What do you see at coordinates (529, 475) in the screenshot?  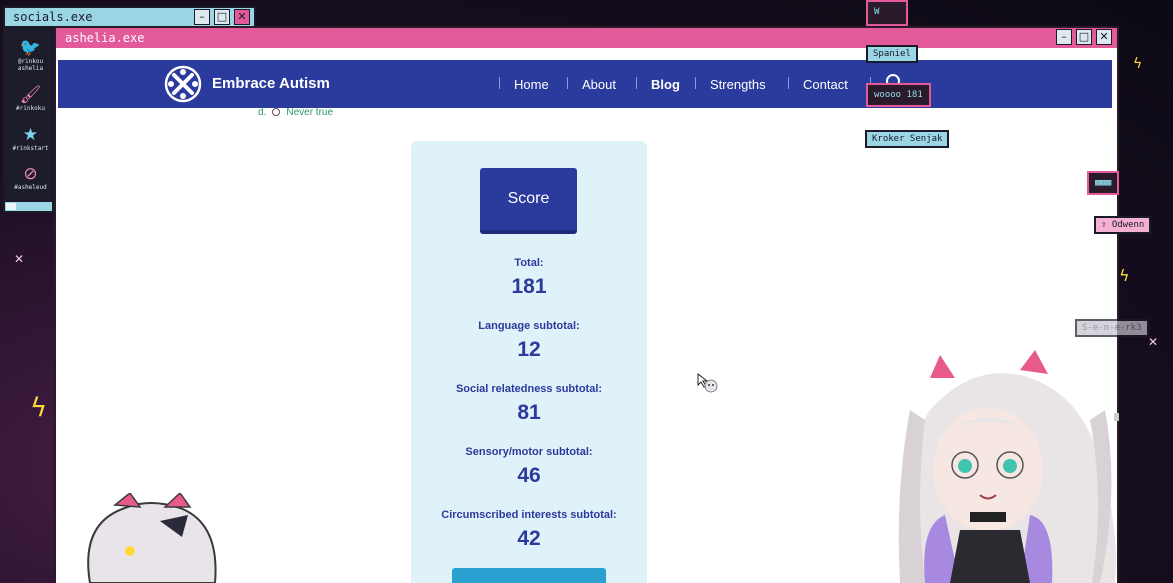 I see `stat-value-sensory: 46` at bounding box center [529, 475].